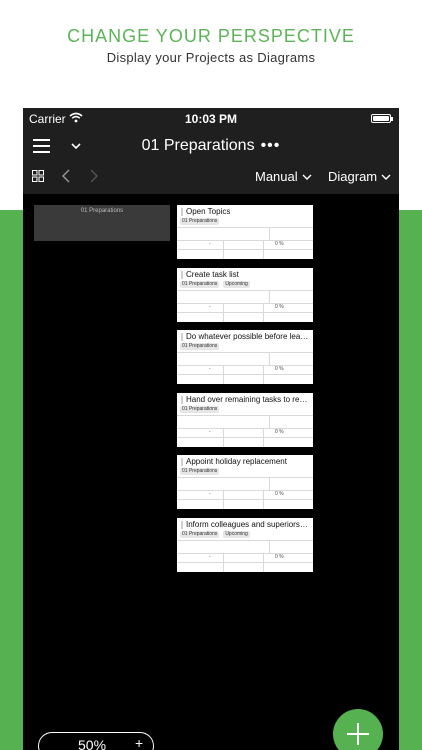 The height and width of the screenshot is (750, 422). What do you see at coordinates (92, 743) in the screenshot?
I see `zoom-level: 50%` at bounding box center [92, 743].